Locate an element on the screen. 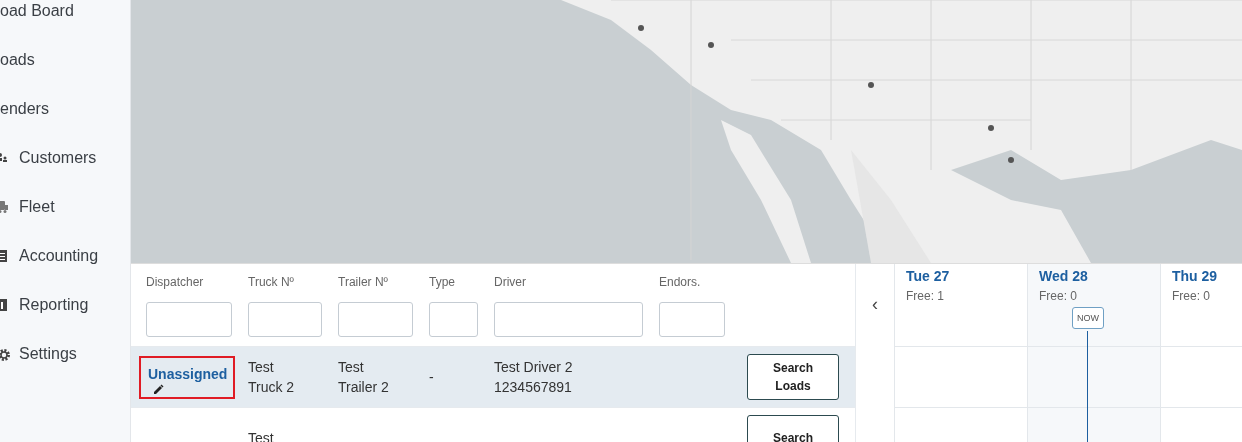  nav-item: enders is located at coordinates (65, 123).